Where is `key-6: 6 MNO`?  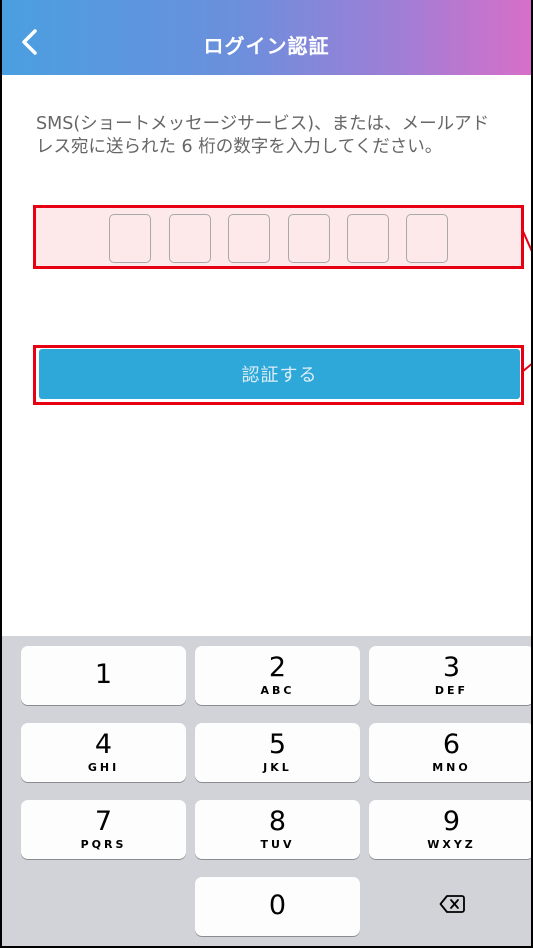
key-6: 6 MNO is located at coordinates (450, 752).